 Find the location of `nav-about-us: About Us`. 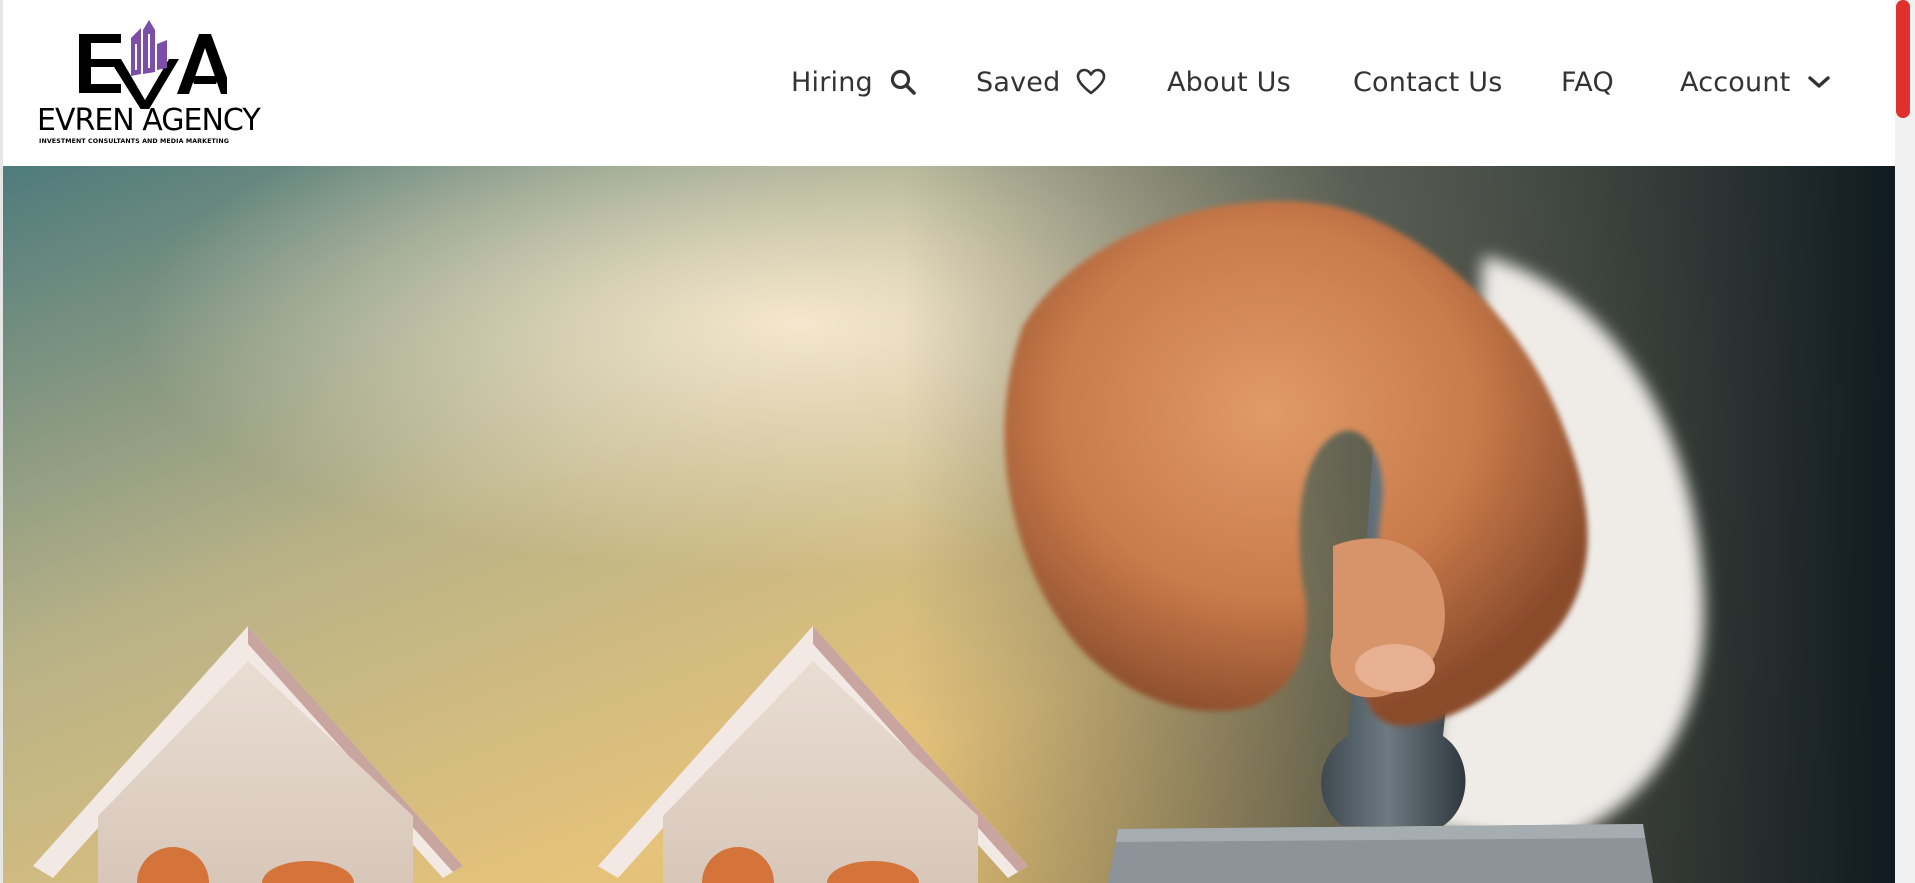

nav-about-us: About Us is located at coordinates (1229, 82).